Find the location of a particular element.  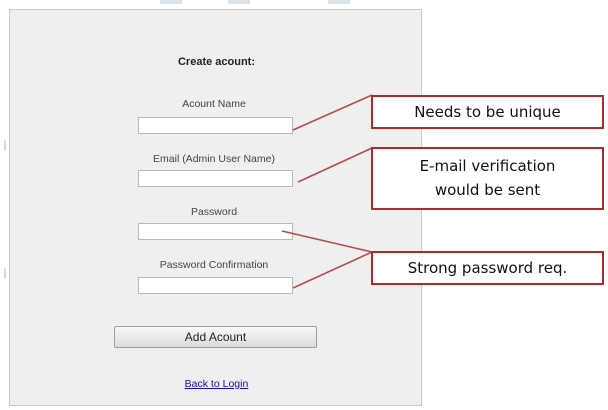

email-label: Email (Admin User Name) is located at coordinates (214, 159).